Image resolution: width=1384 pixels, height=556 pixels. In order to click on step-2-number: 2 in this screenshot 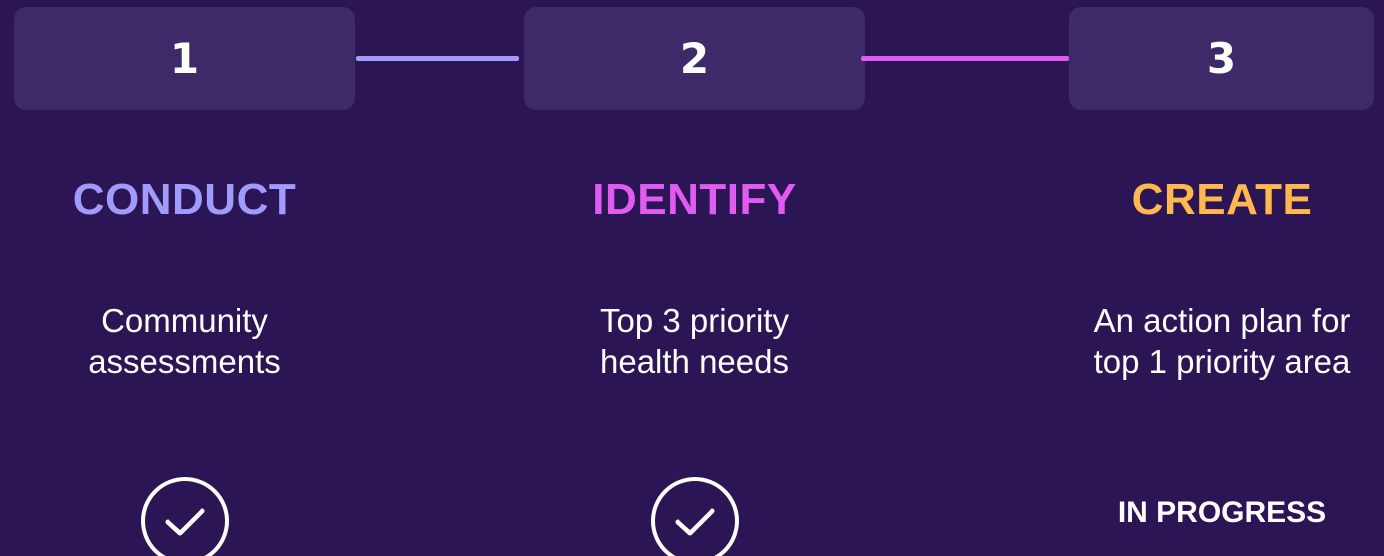, I will do `click(694, 58)`.